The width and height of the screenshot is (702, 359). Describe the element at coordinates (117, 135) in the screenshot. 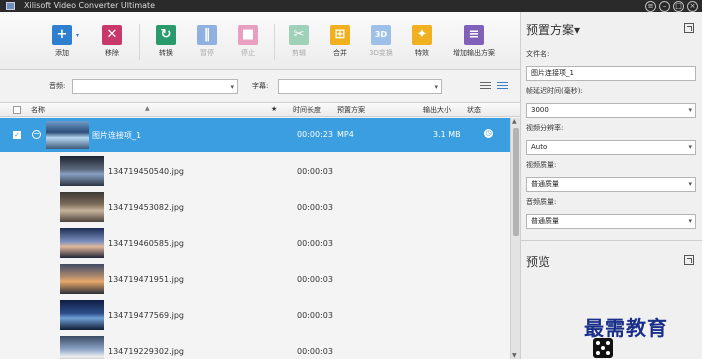

I see `task-name: 图片连接项_1` at that location.